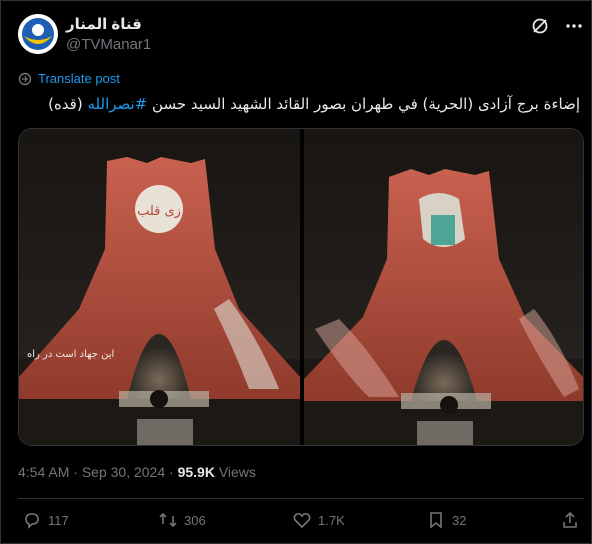  I want to click on avatar, so click(38, 34).